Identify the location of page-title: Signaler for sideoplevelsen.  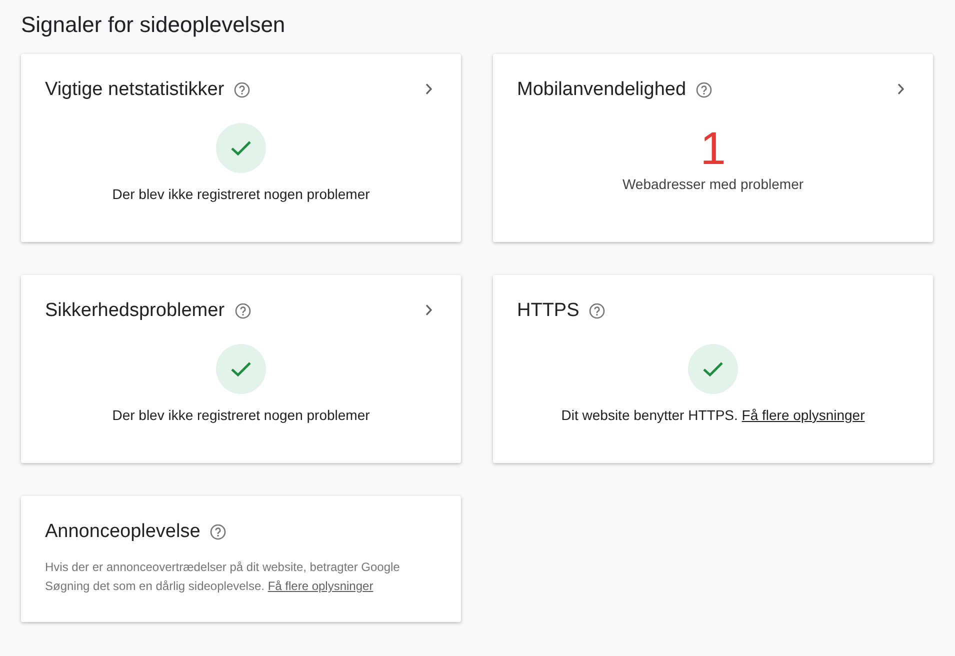
(153, 25).